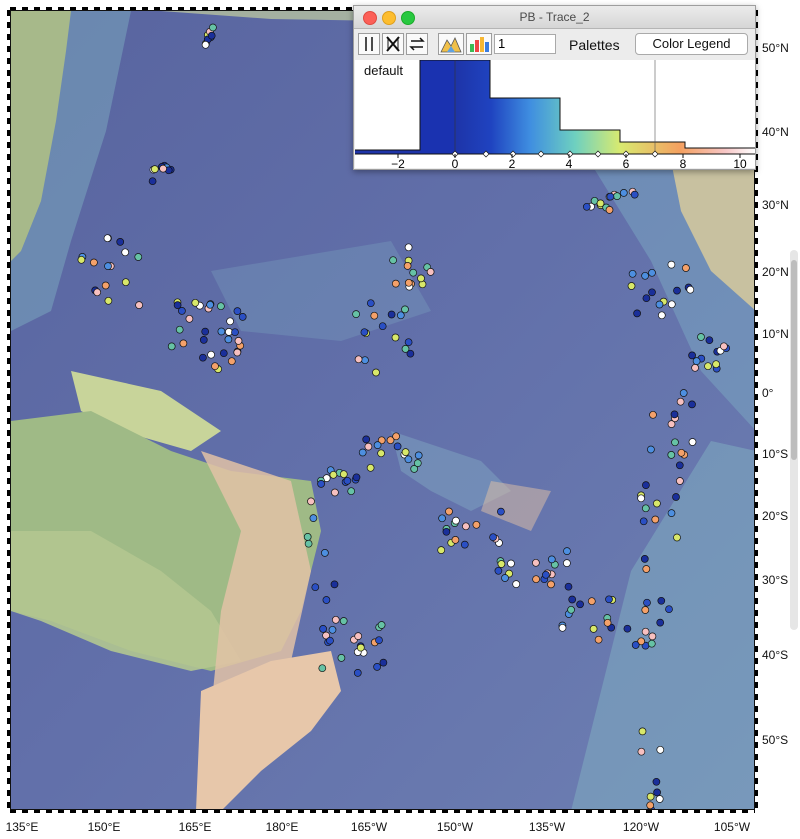  I want to click on swap-arrows-icon, so click(417, 44).